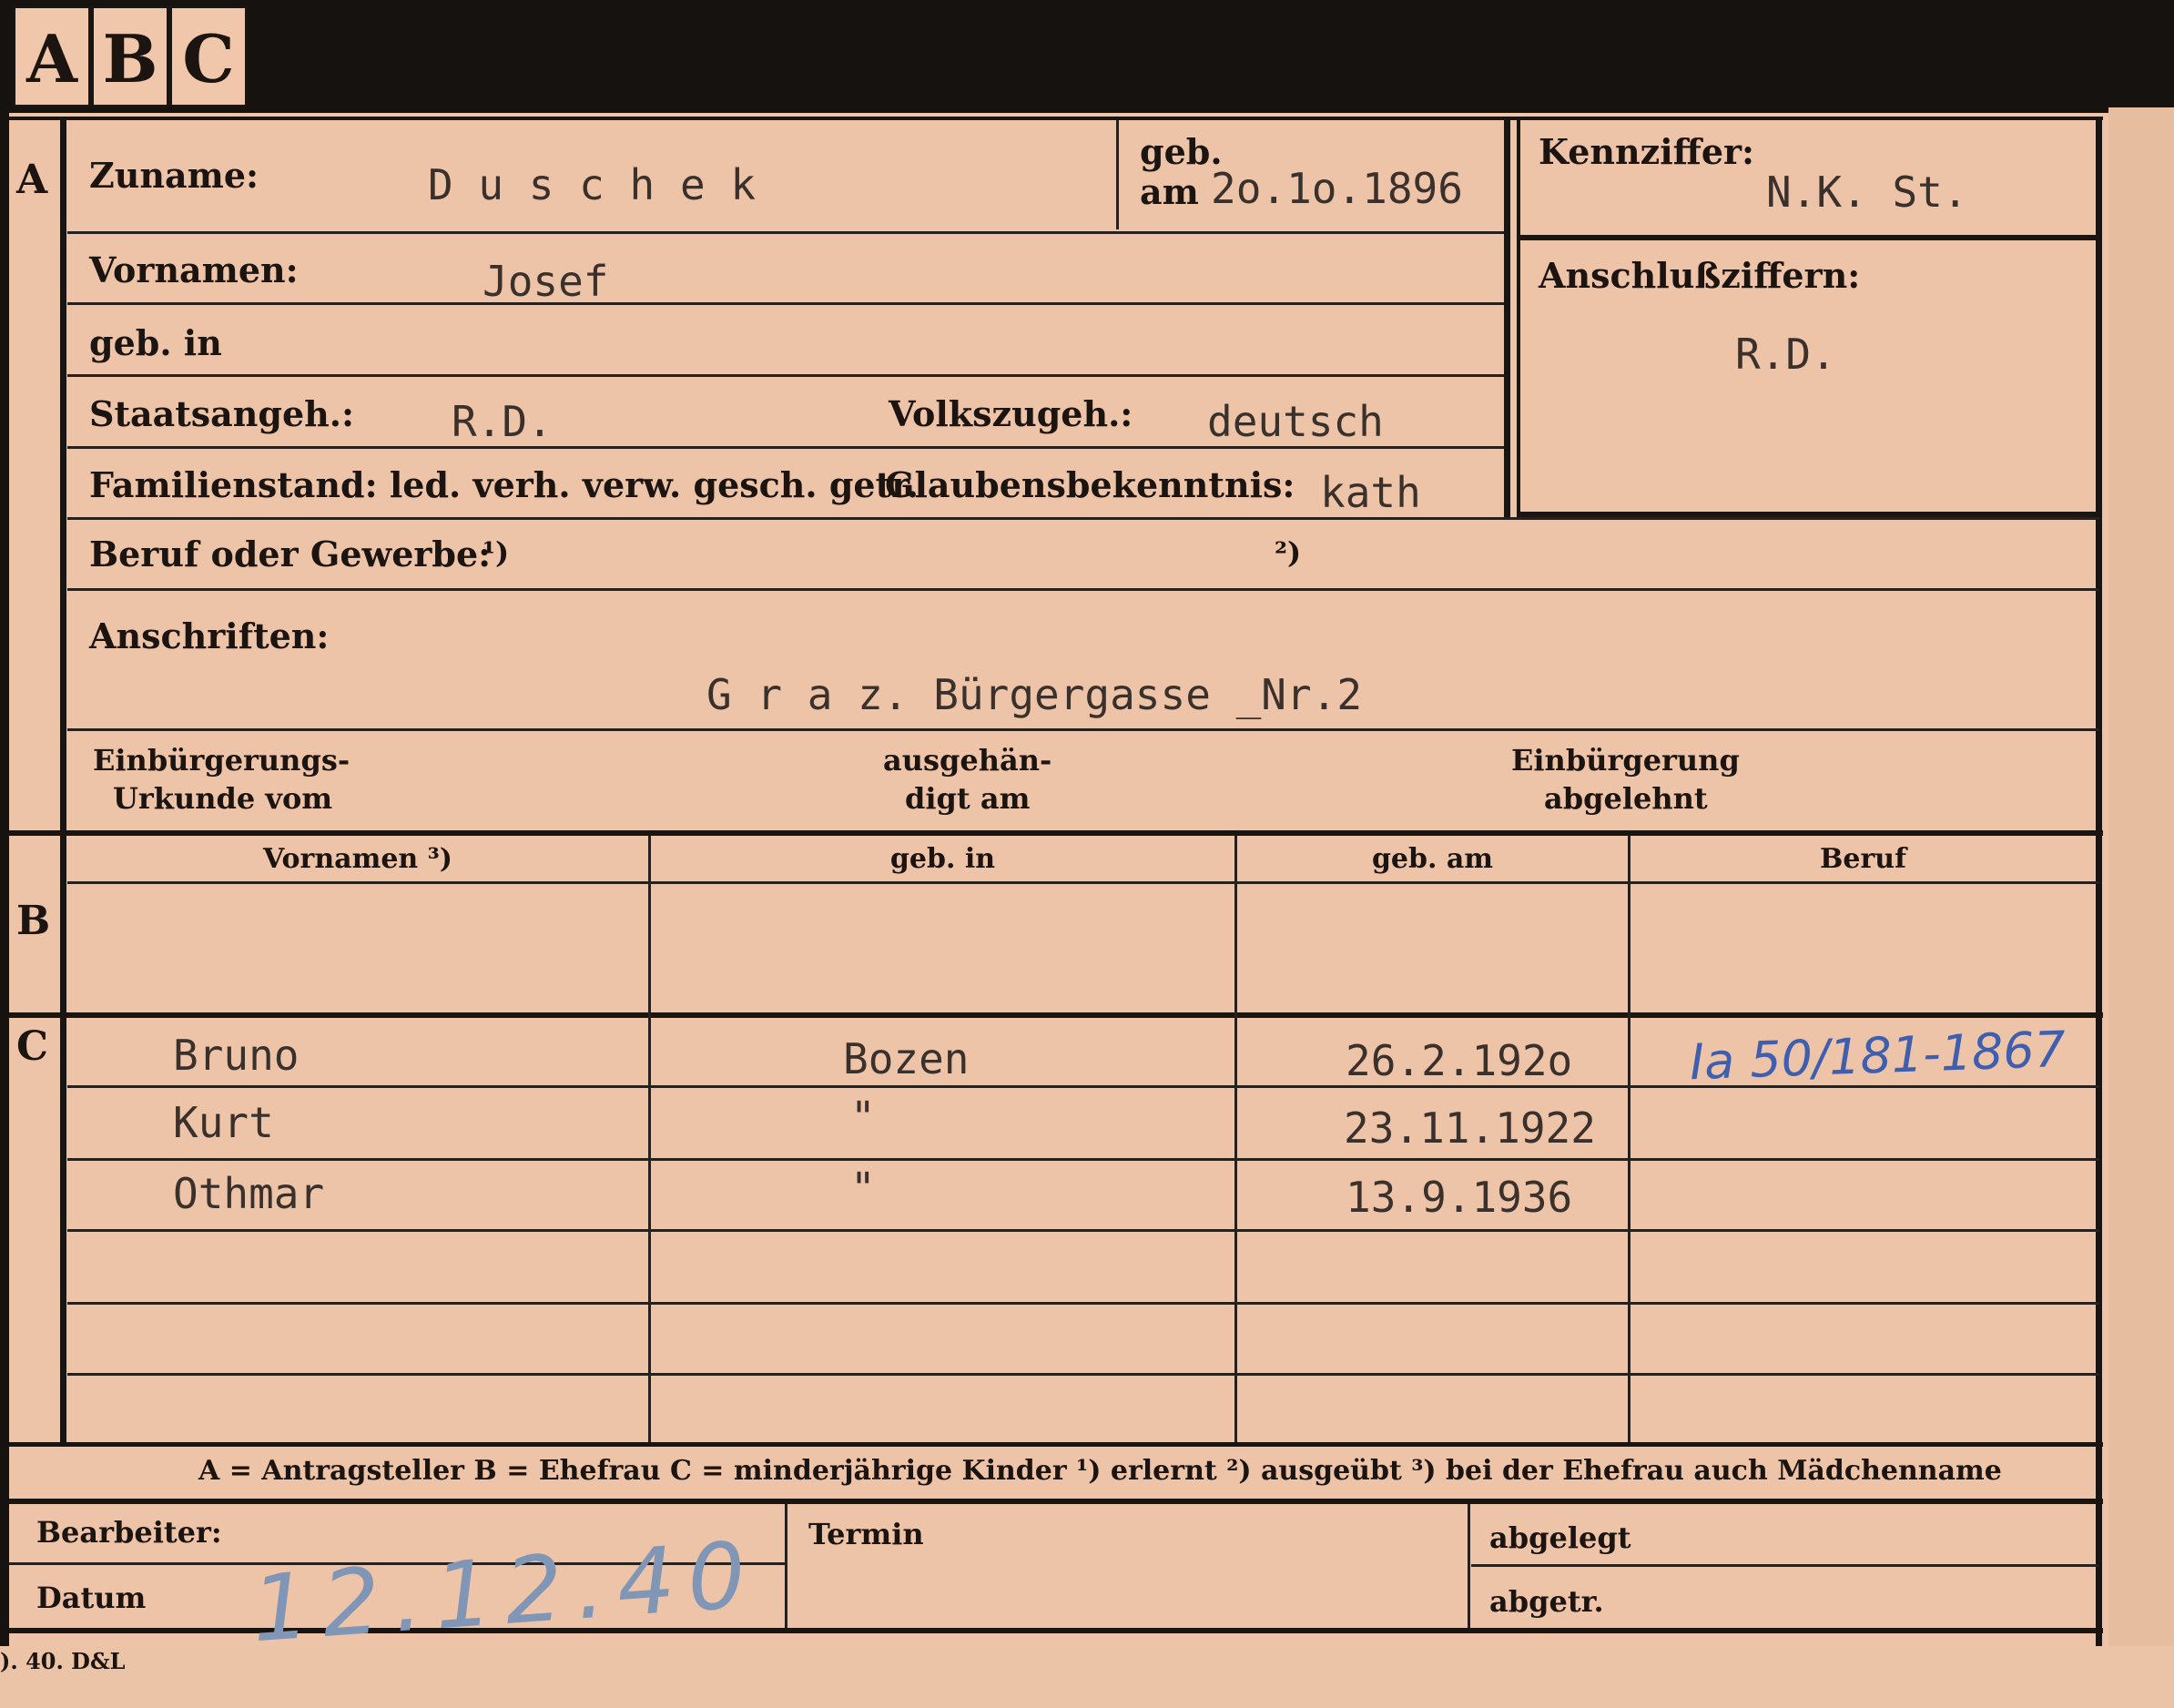 This screenshot has width=2174, height=1708. What do you see at coordinates (1169, 192) in the screenshot?
I see `geb-am-label: am` at bounding box center [1169, 192].